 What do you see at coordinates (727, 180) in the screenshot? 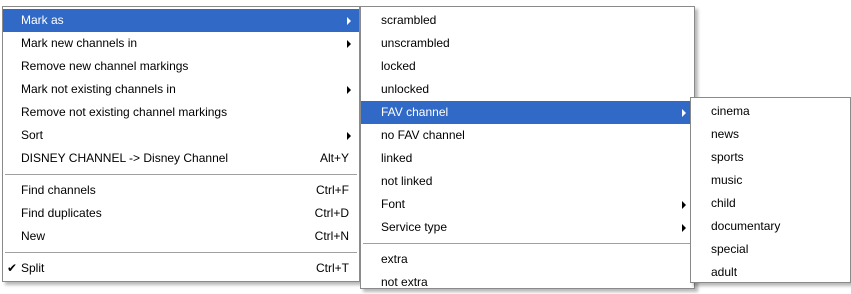
I see `menu-item-label: music` at bounding box center [727, 180].